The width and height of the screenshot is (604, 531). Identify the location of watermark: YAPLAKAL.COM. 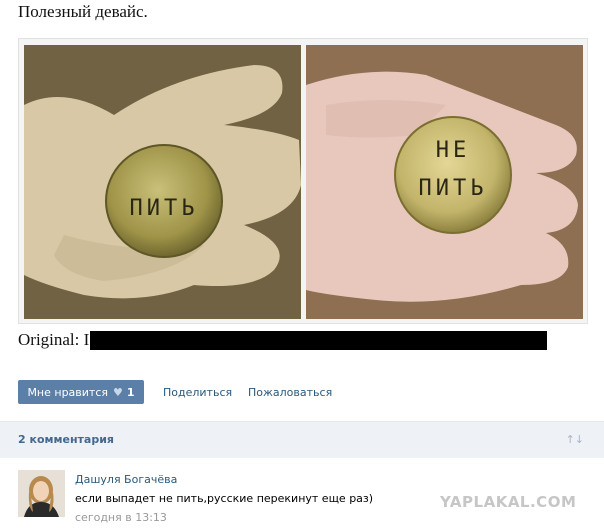
(508, 502).